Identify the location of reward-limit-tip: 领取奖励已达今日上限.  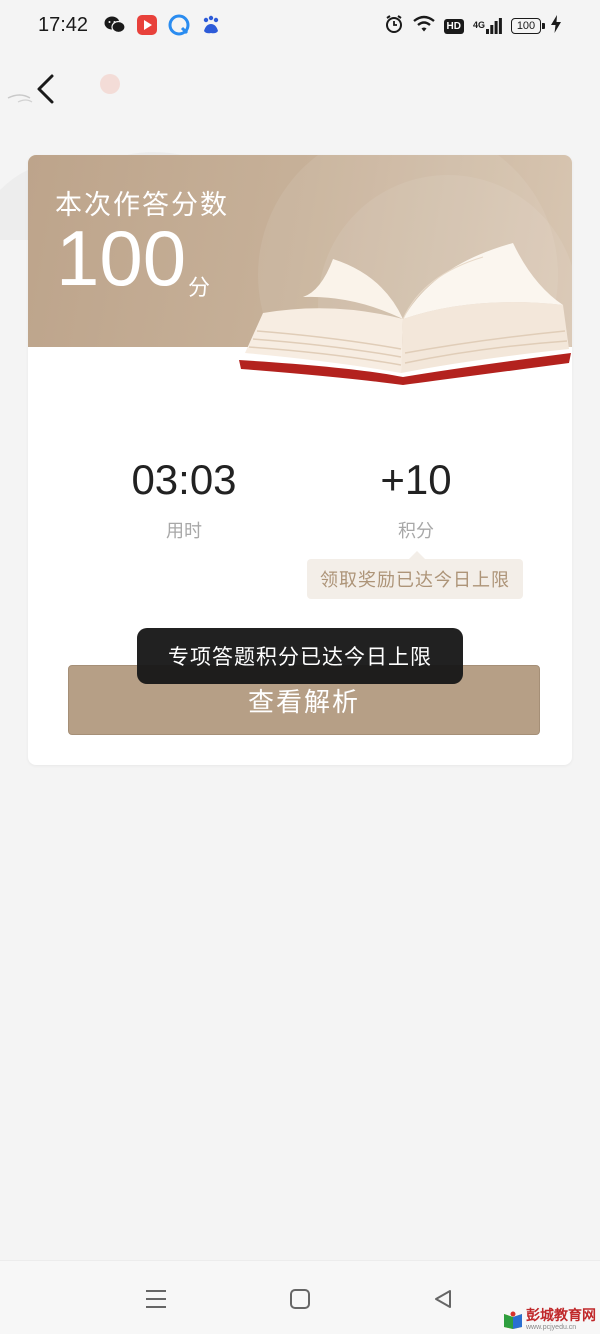
(415, 575).